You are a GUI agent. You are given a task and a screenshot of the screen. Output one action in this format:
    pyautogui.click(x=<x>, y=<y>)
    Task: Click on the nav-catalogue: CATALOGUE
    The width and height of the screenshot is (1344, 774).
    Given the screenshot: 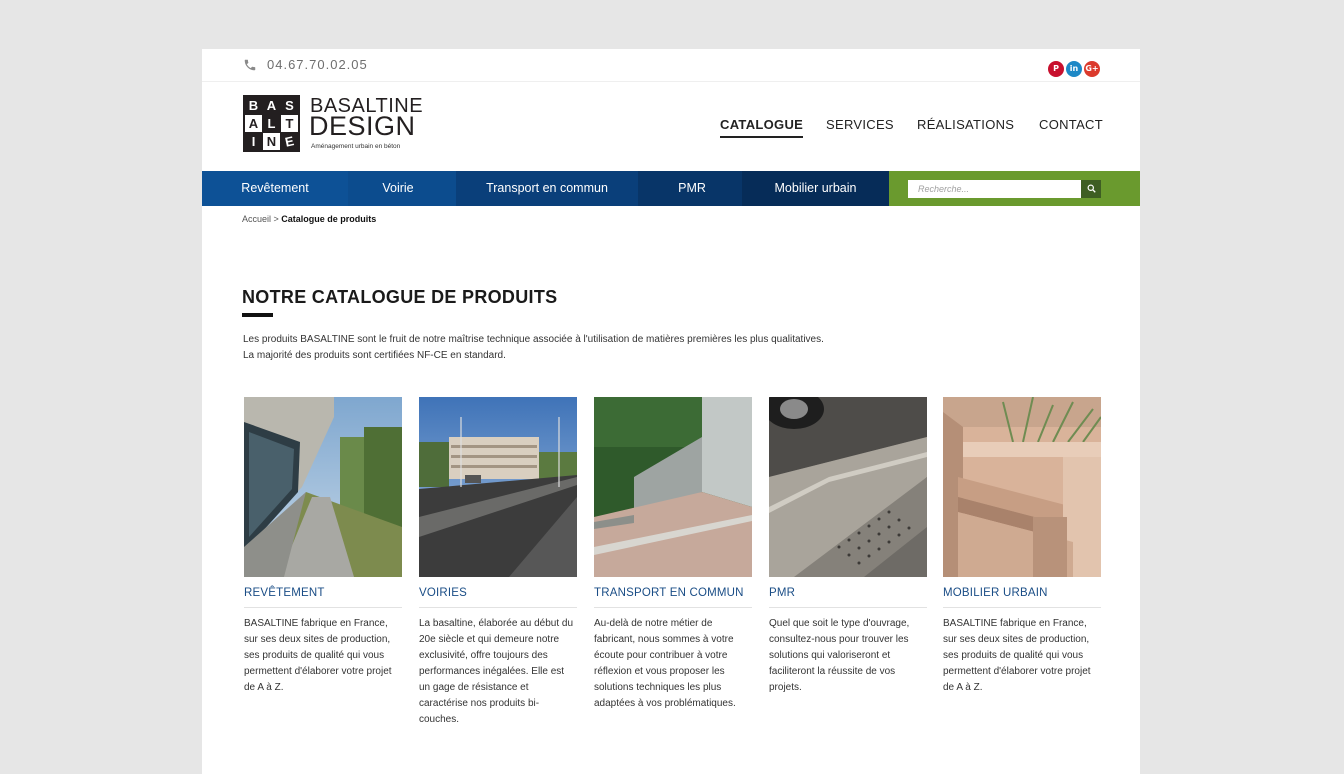 What is the action you would take?
    pyautogui.click(x=762, y=127)
    